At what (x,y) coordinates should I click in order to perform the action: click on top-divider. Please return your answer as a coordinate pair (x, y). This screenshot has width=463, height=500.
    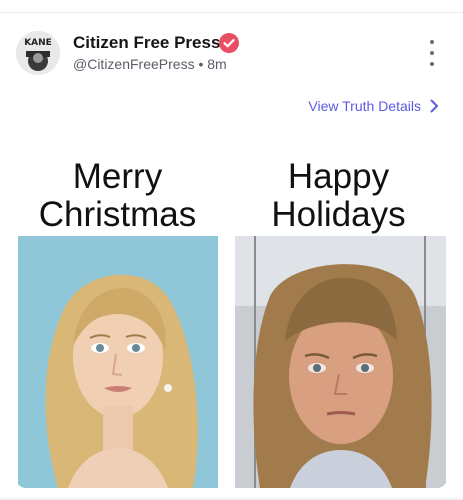
    Looking at the image, I should click on (231, 12).